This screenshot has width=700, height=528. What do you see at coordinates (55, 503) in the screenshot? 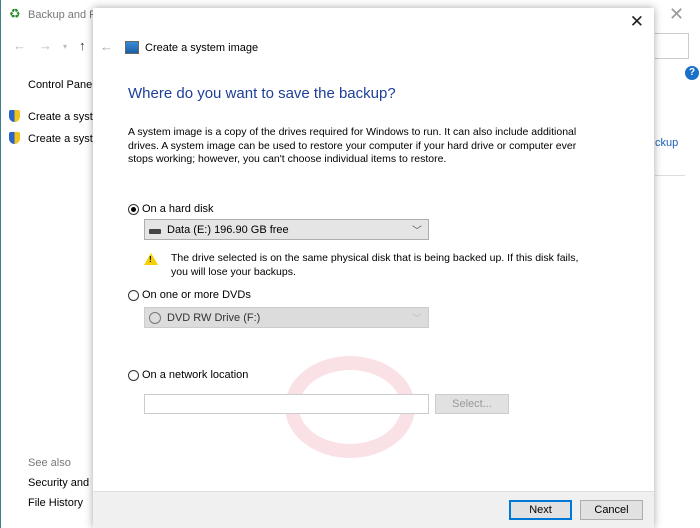
I see `file-history-link: File History` at bounding box center [55, 503].